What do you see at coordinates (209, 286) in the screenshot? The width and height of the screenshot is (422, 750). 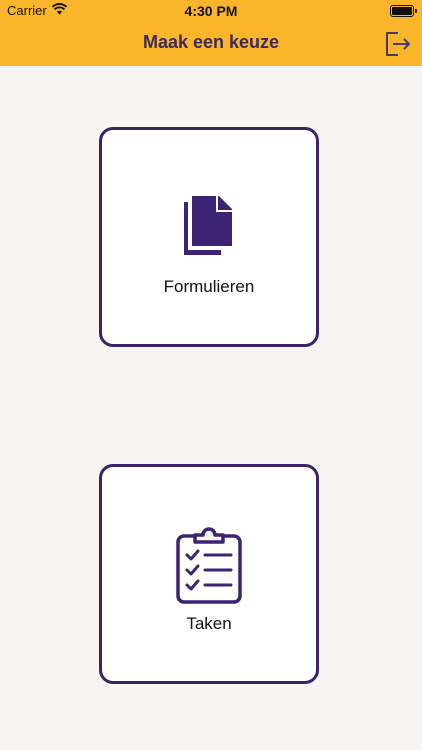 I see `forms-label: Formulieren` at bounding box center [209, 286].